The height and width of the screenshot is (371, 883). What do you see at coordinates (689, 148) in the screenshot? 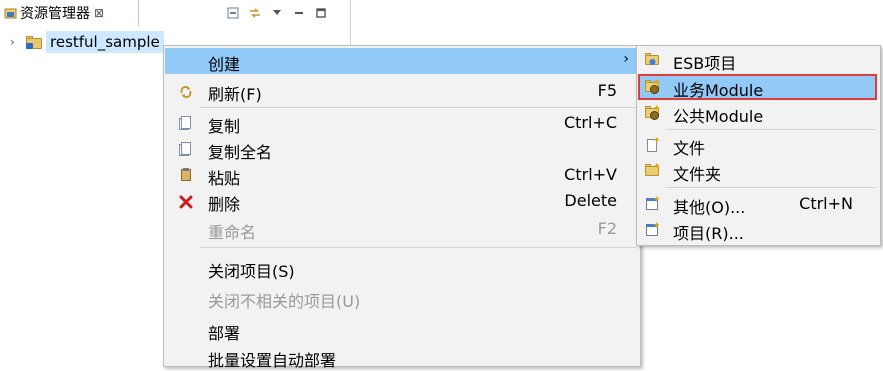
I see `submenu-item-label: 文件` at bounding box center [689, 148].